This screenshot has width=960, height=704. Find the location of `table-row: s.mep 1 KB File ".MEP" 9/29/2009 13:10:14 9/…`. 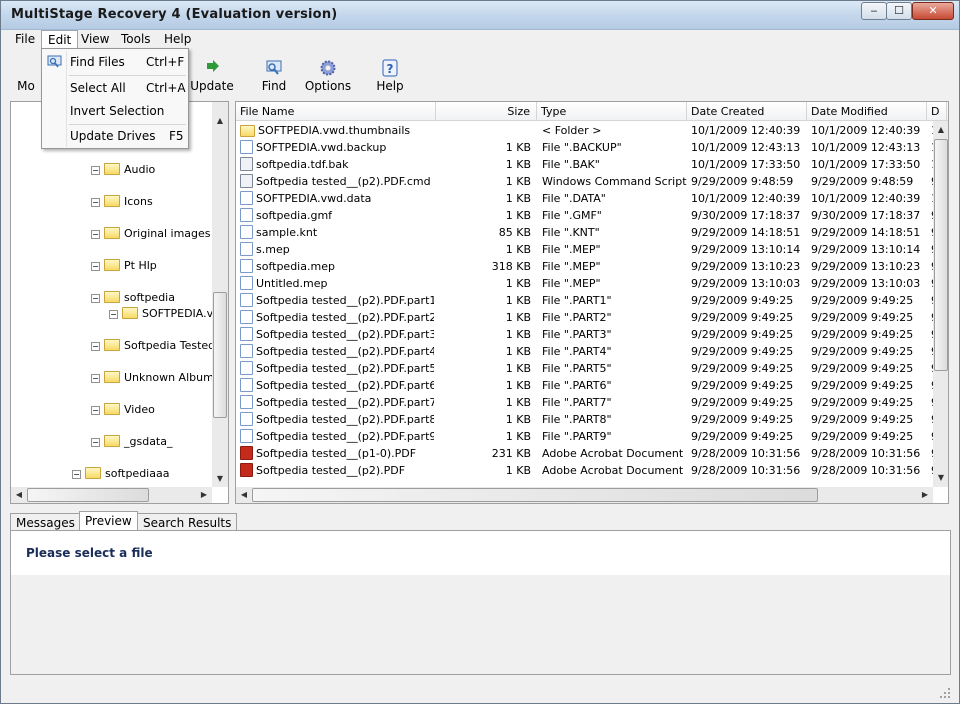

table-row: s.mep 1 KB File ".MEP" 9/29/2009 13:10:14 9/… is located at coordinates (587, 249).